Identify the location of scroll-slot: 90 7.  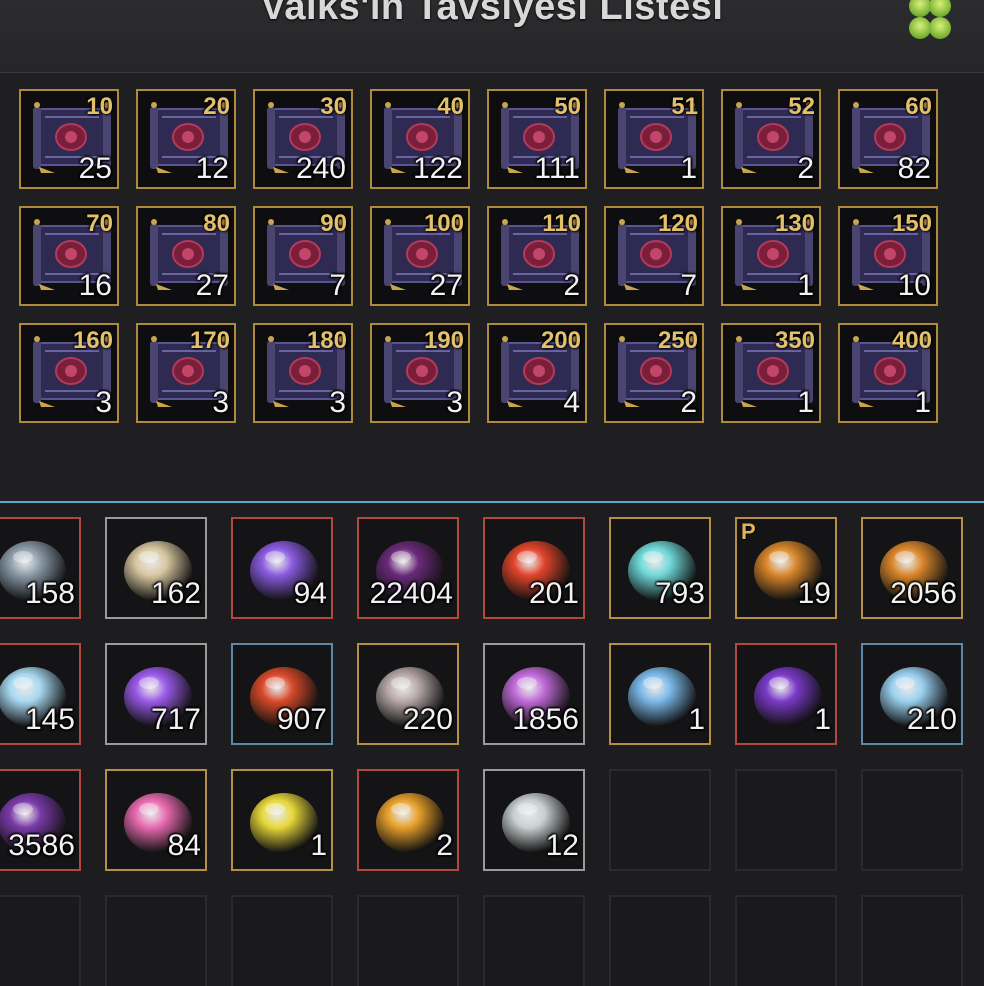
(303, 256).